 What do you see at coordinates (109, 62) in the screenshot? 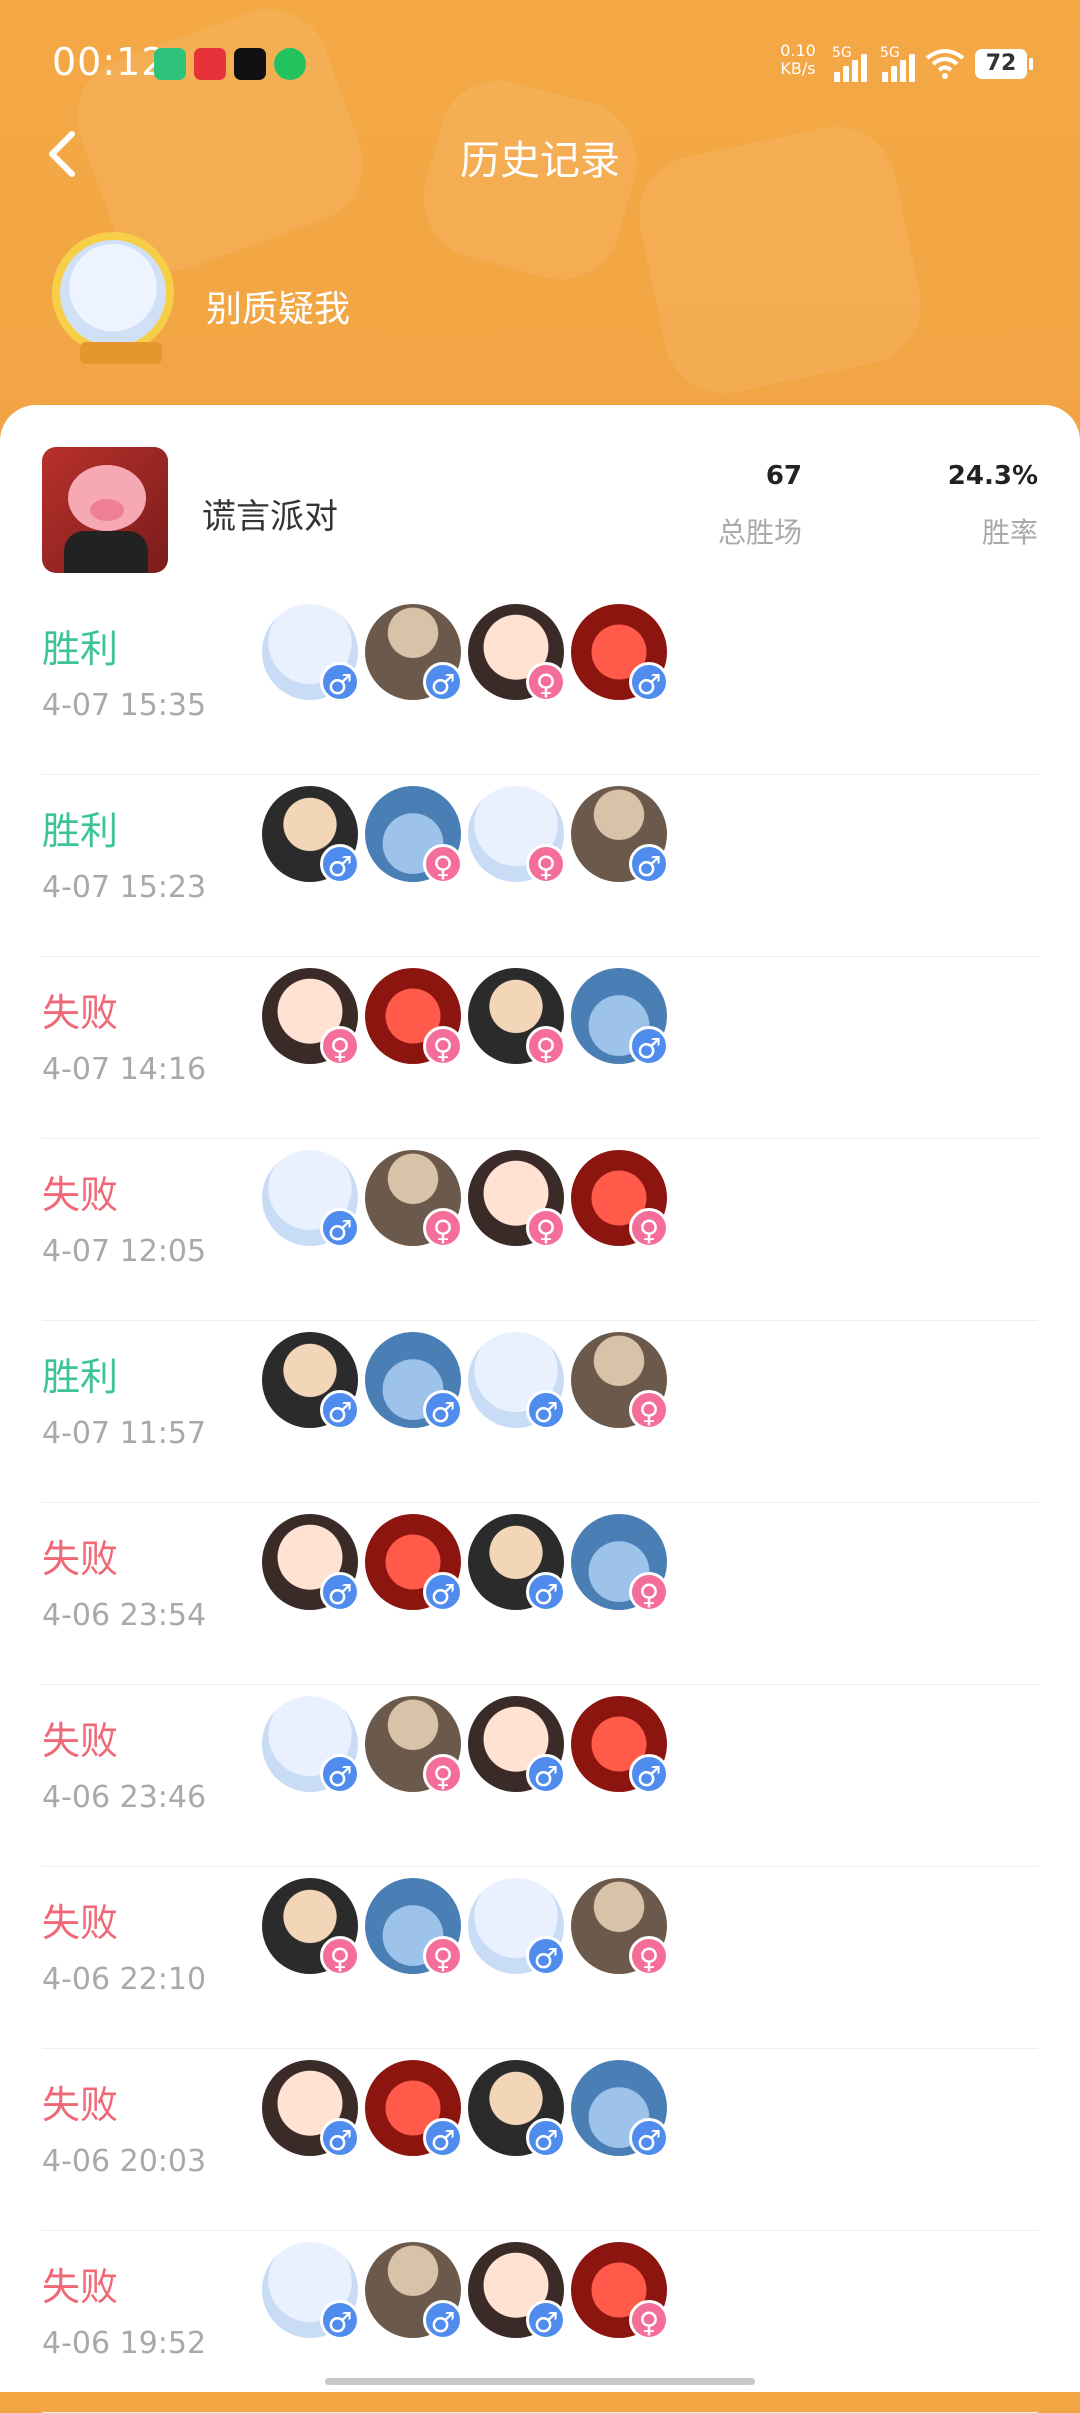
I see `status-time: 00:12` at bounding box center [109, 62].